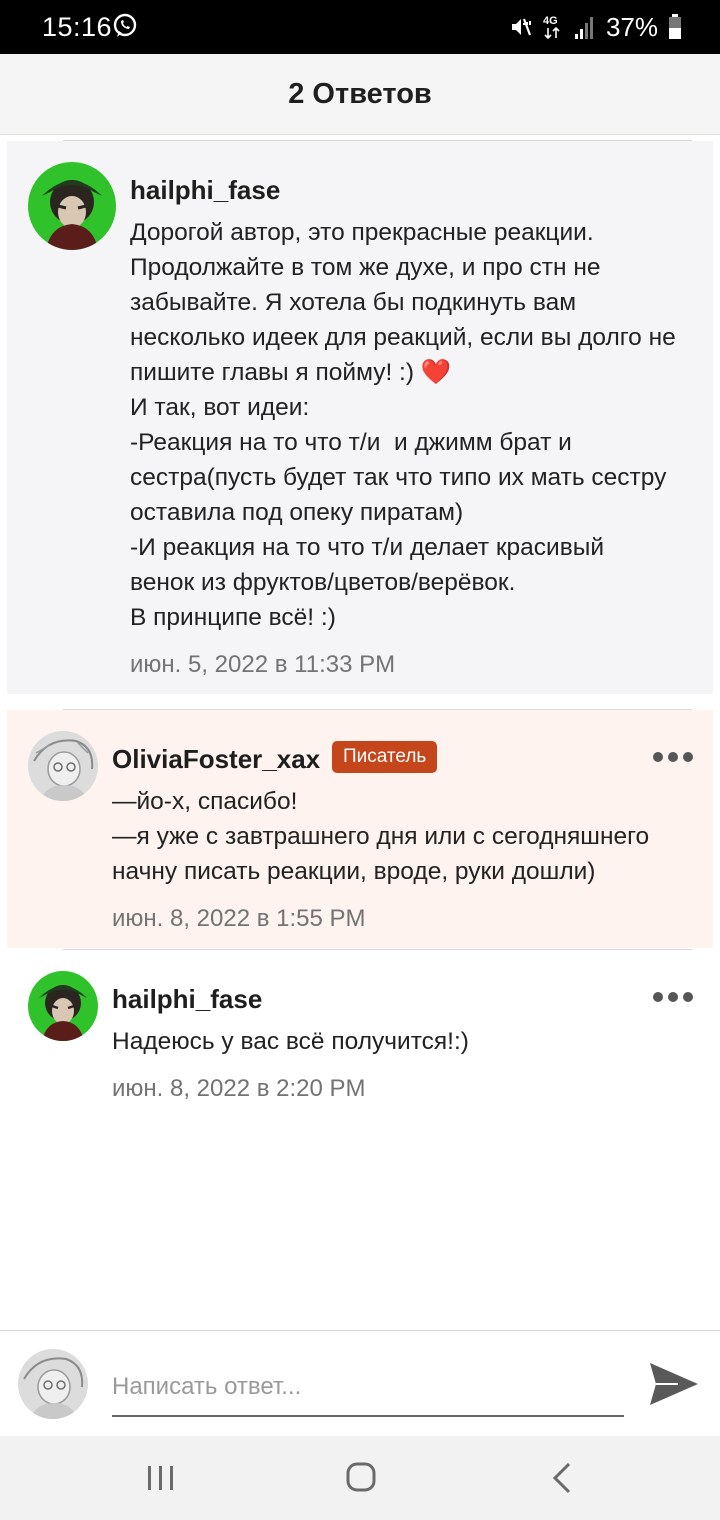 This screenshot has width=720, height=1520. What do you see at coordinates (674, 1384) in the screenshot?
I see `send-icon` at bounding box center [674, 1384].